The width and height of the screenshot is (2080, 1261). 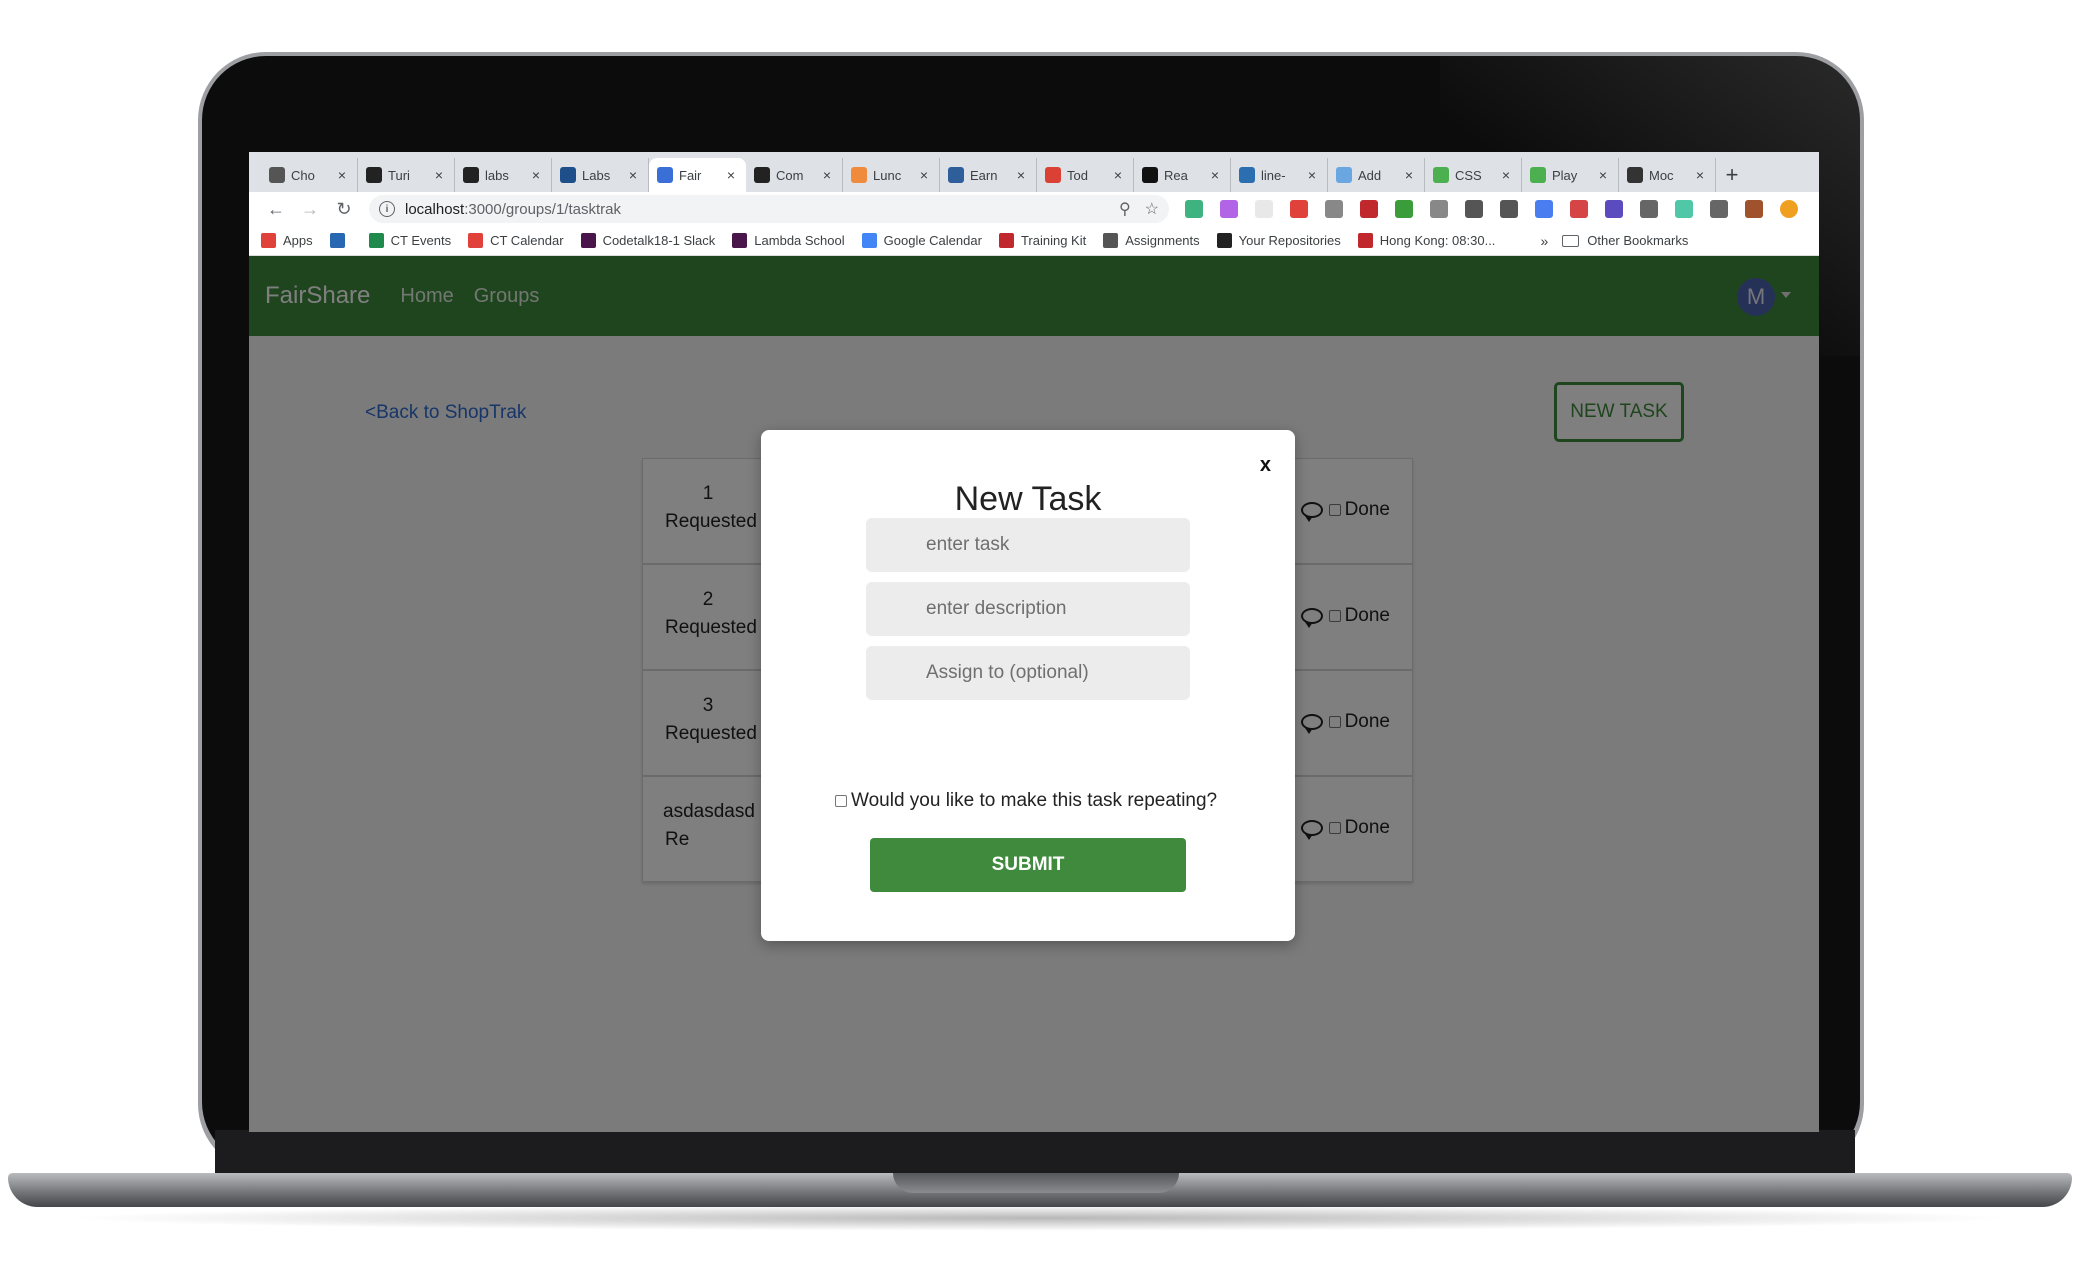 I want to click on browser-tab: CSS ×, so click(x=1473, y=175).